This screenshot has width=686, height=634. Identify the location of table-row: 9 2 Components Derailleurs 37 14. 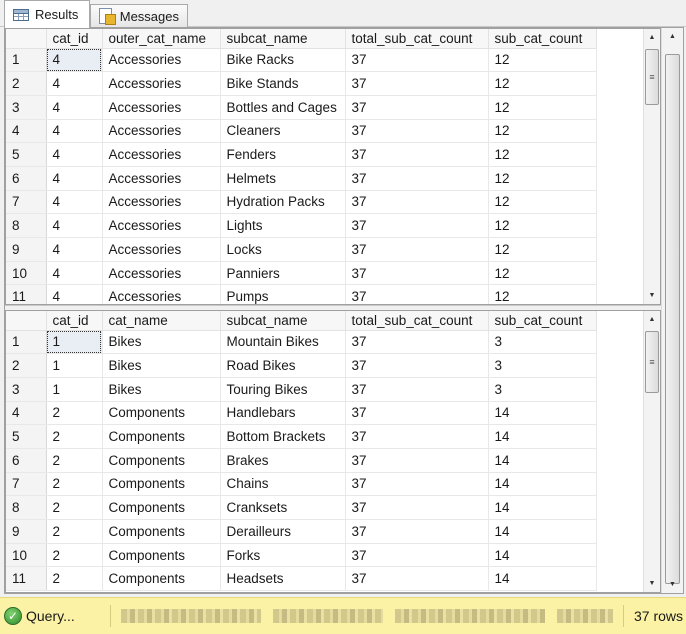
(301, 531).